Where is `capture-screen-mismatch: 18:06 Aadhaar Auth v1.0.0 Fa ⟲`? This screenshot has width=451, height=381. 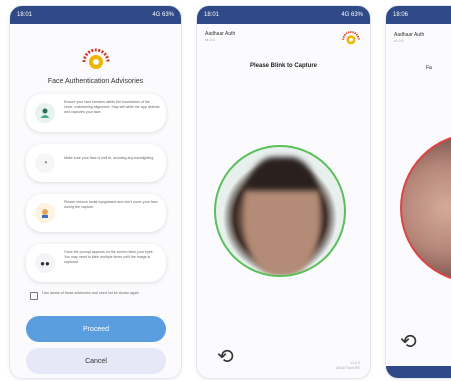 capture-screen-mismatch: 18:06 Aadhaar Auth v1.0.0 Fa ⟲ is located at coordinates (418, 192).